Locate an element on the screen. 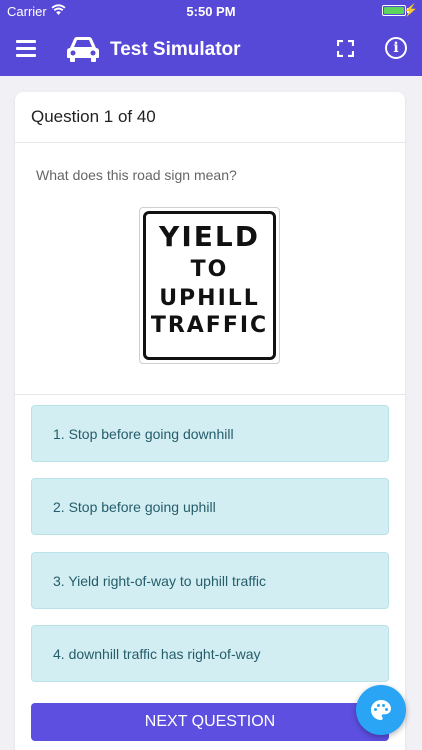 This screenshot has width=422, height=750. question-counter: Question 1 of 40 is located at coordinates (210, 117).